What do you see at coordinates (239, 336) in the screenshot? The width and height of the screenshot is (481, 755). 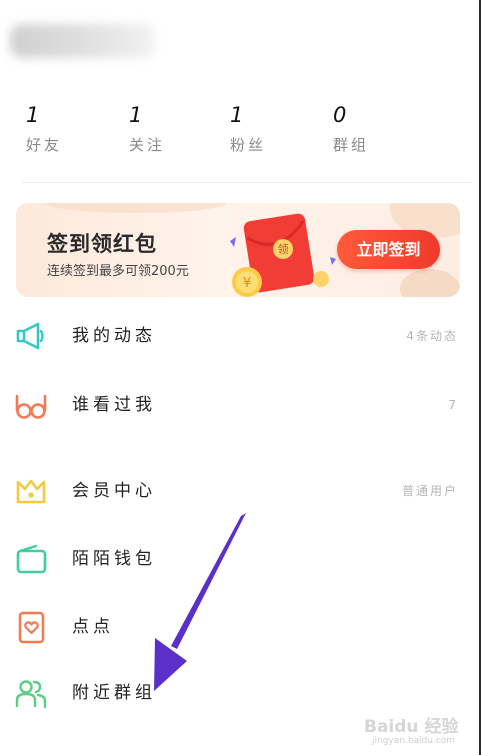 I see `menu-item-my-posts: 我的动态 4条动态` at bounding box center [239, 336].